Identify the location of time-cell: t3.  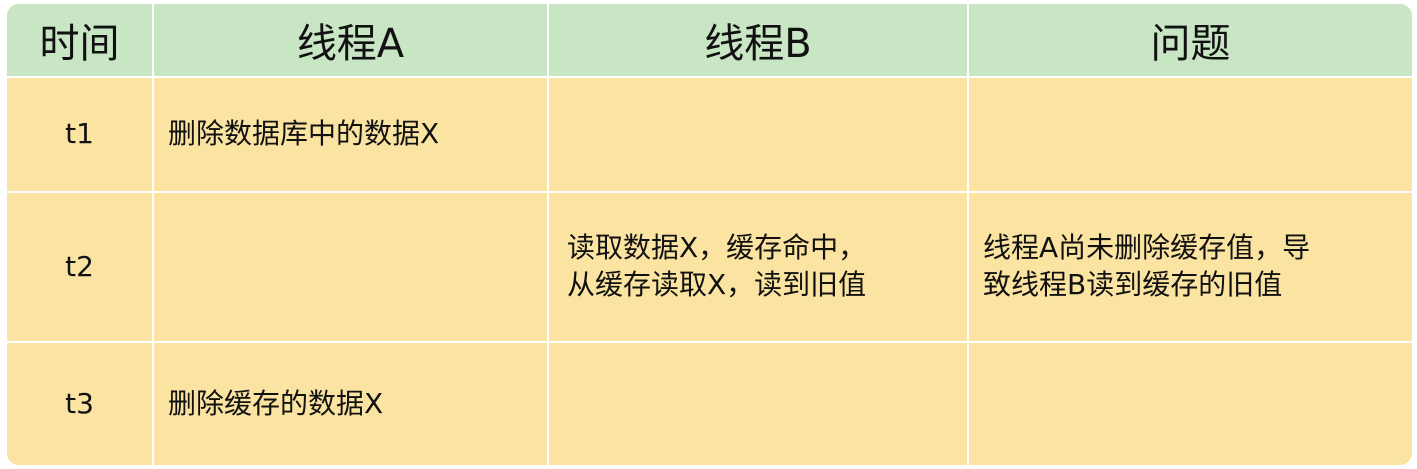
(80, 403).